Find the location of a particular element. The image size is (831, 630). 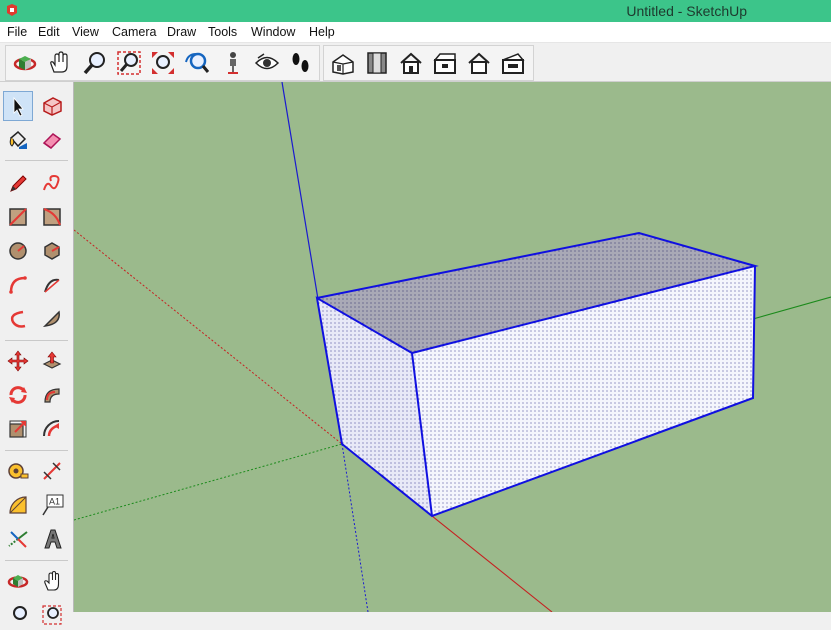

tape-measure-icon is located at coordinates (18, 471).